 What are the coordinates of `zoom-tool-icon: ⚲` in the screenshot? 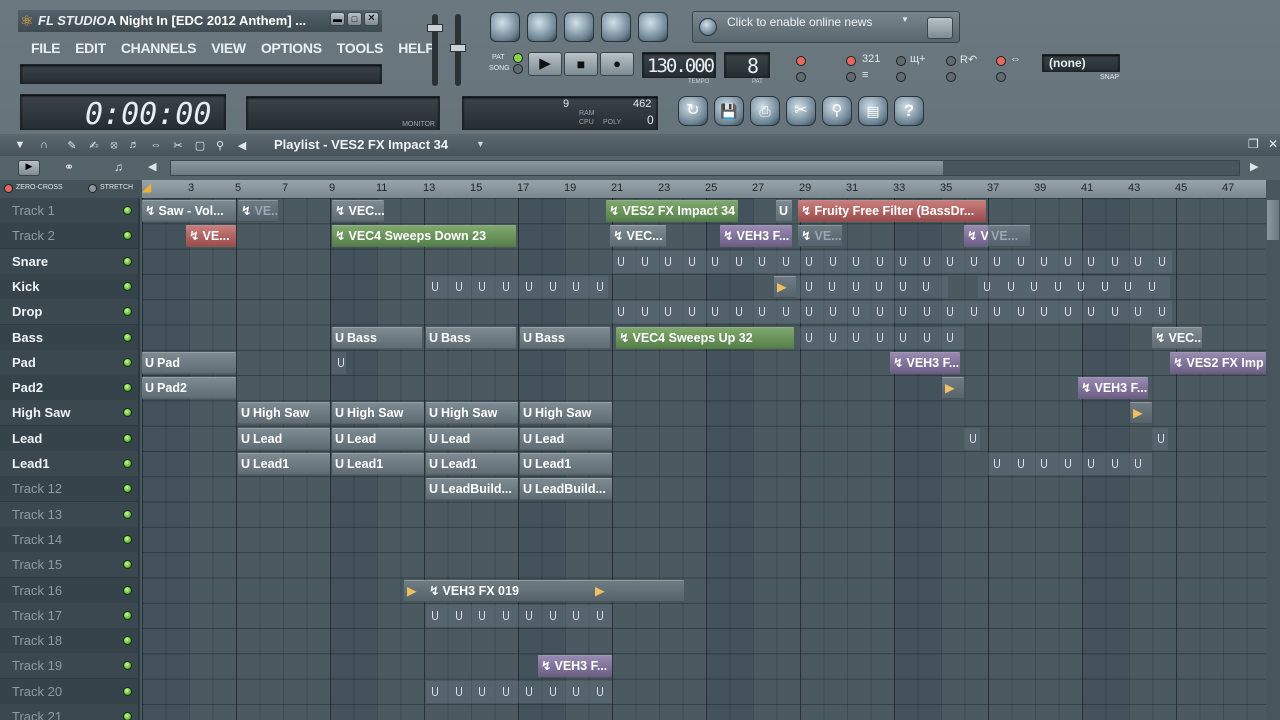 It's located at (220, 145).